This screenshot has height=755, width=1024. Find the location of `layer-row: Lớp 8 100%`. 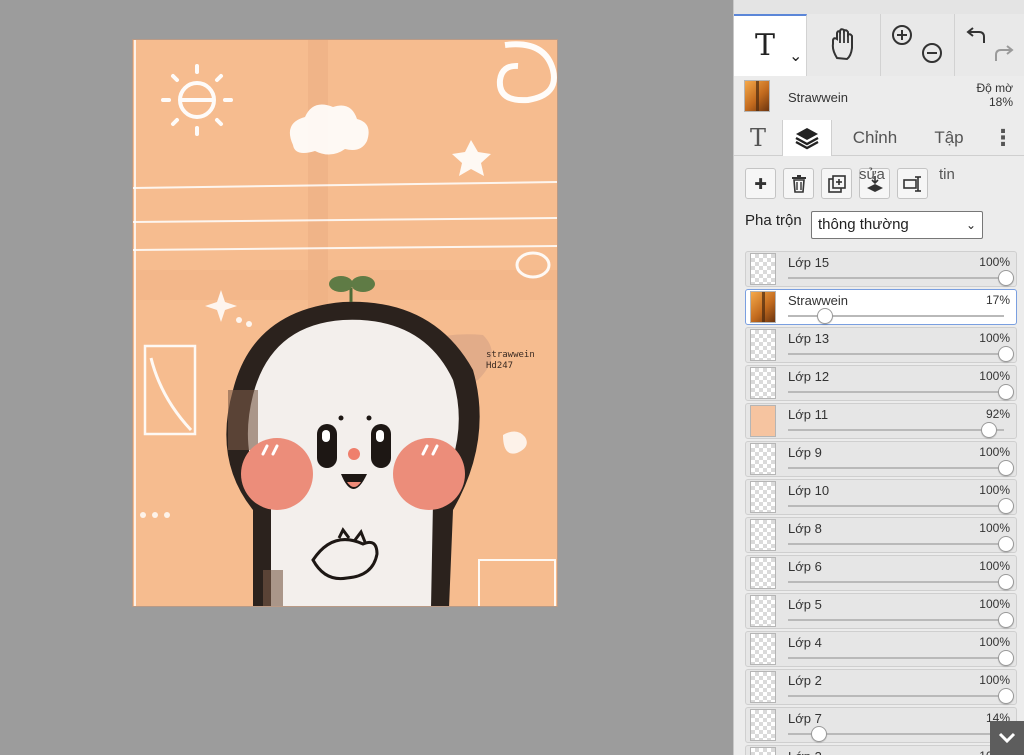

layer-row: Lớp 8 100% is located at coordinates (881, 535).